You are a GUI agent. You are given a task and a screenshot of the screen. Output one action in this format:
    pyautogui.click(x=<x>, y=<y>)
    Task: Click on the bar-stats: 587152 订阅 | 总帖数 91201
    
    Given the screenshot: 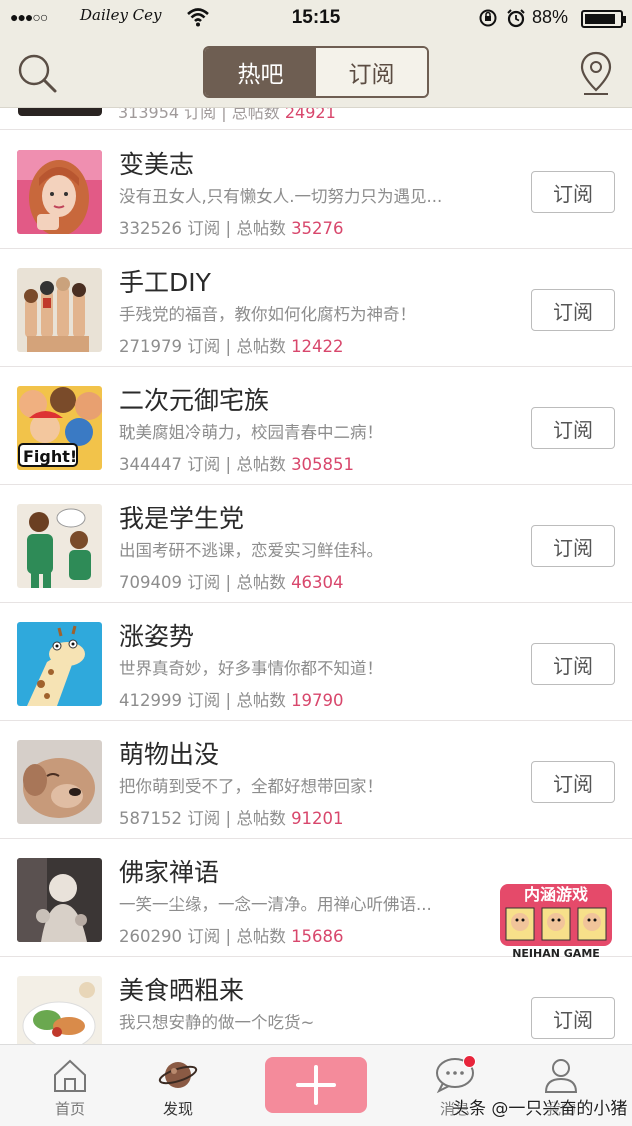 What is the action you would take?
    pyautogui.click(x=231, y=817)
    